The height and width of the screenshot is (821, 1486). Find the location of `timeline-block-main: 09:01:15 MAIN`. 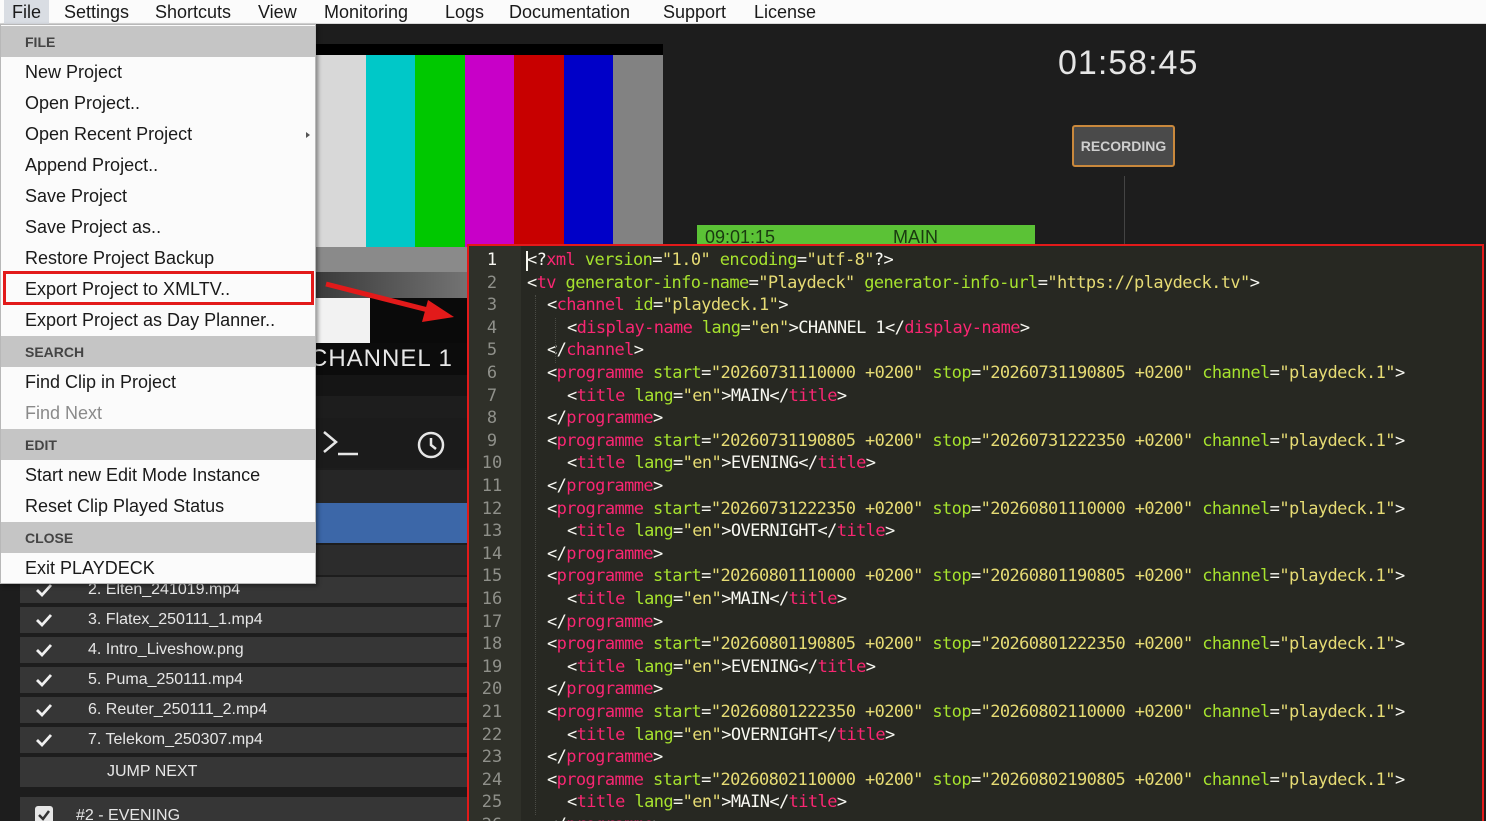

timeline-block-main: 09:01:15 MAIN is located at coordinates (866, 235).